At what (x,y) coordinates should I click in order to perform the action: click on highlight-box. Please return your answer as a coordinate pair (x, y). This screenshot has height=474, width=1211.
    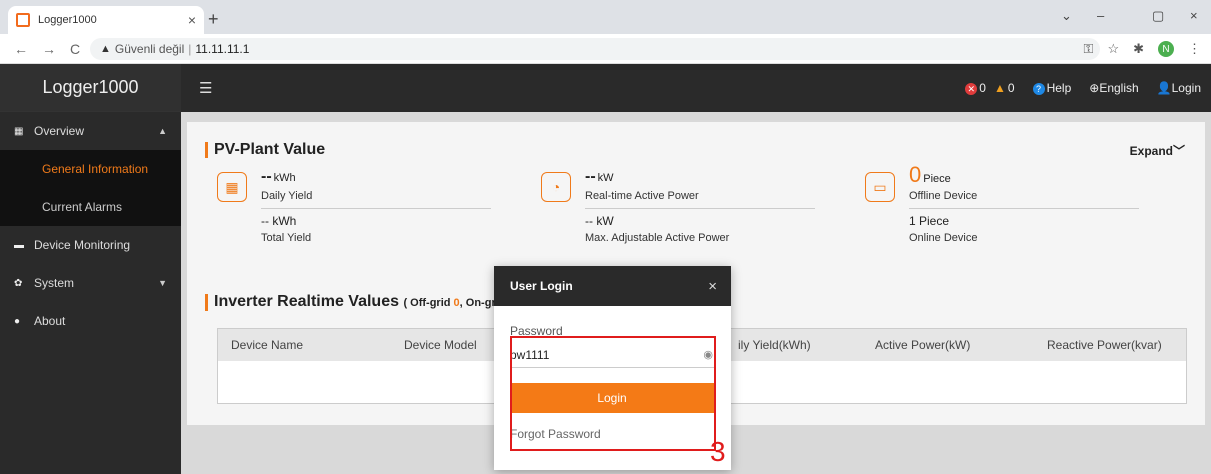
    Looking at the image, I should click on (613, 393).